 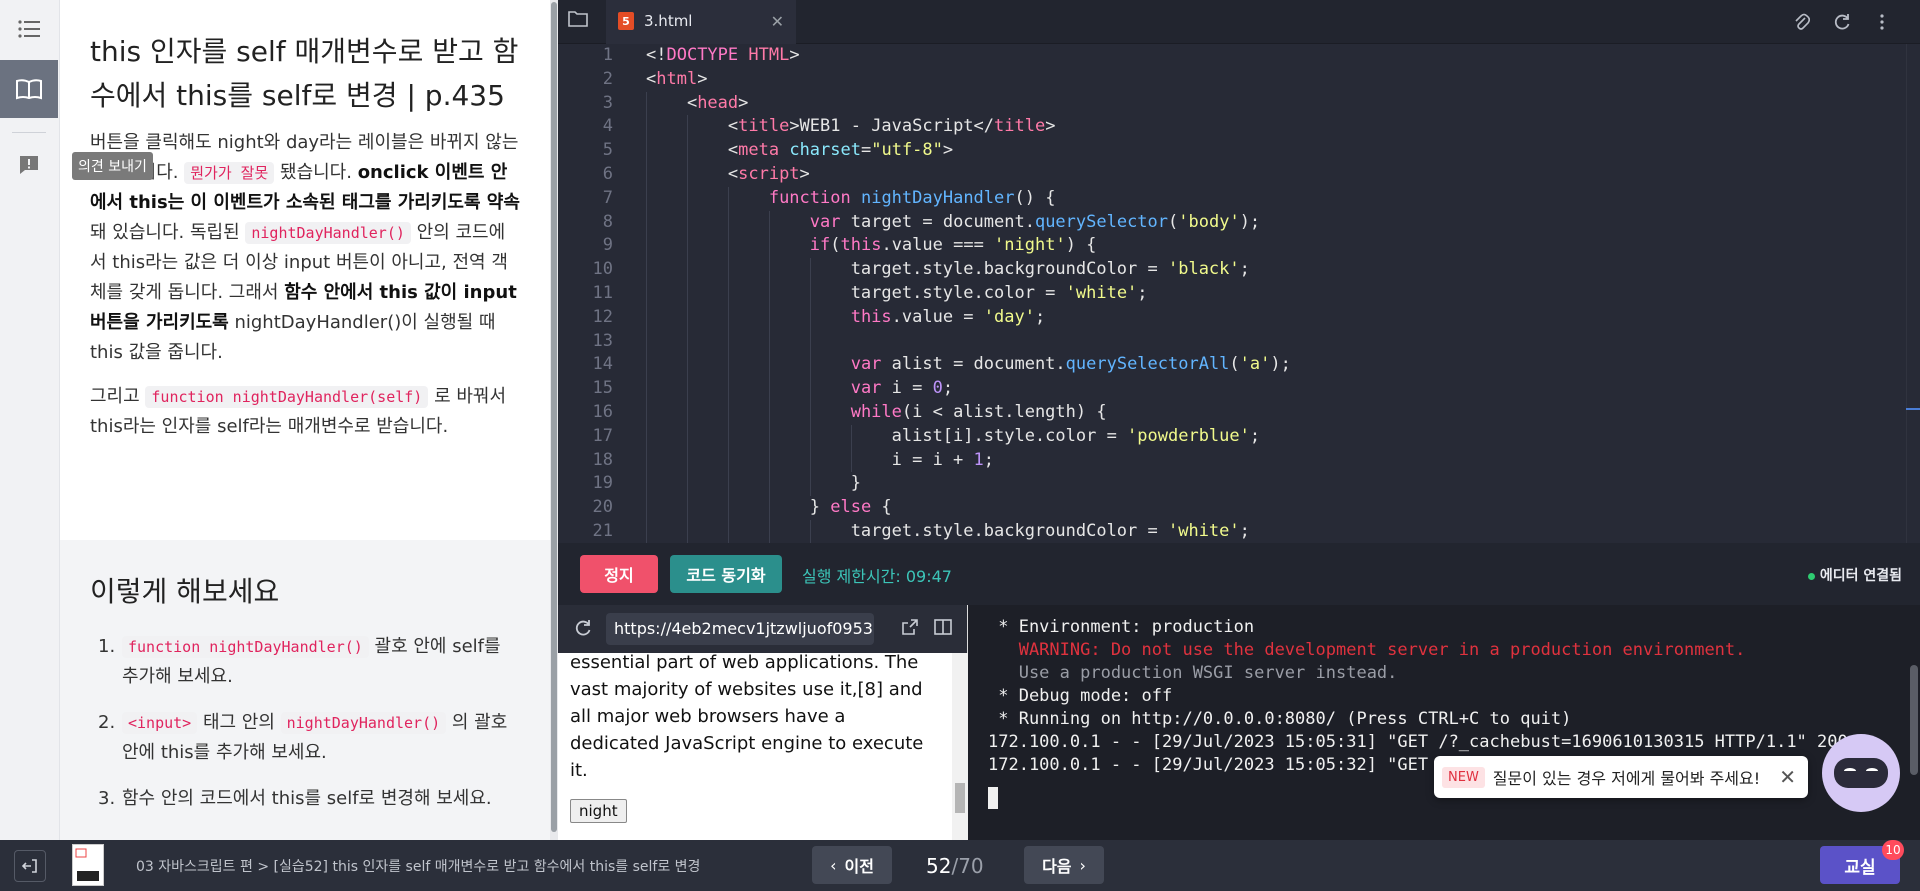 I want to click on chatbot-avatar, so click(x=1861, y=773).